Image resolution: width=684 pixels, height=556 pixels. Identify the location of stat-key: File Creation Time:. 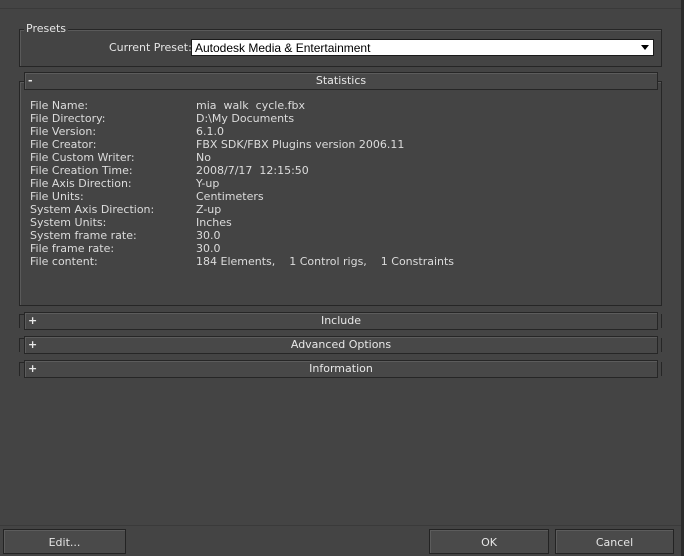
(81, 170).